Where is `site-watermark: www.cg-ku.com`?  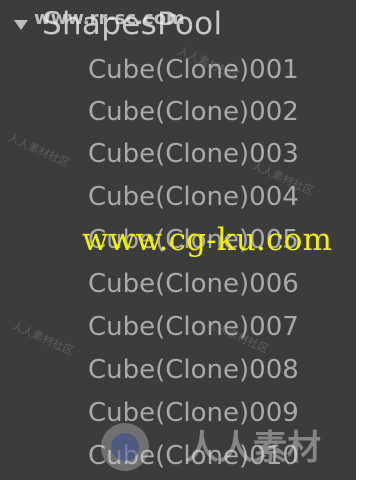 site-watermark: www.cg-ku.com is located at coordinates (207, 240).